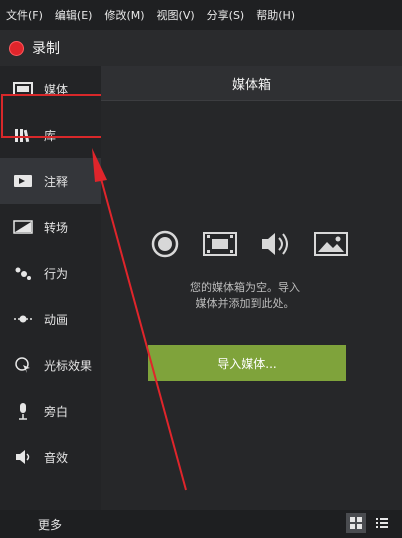  What do you see at coordinates (201, 48) in the screenshot?
I see `record-bar: 录制` at bounding box center [201, 48].